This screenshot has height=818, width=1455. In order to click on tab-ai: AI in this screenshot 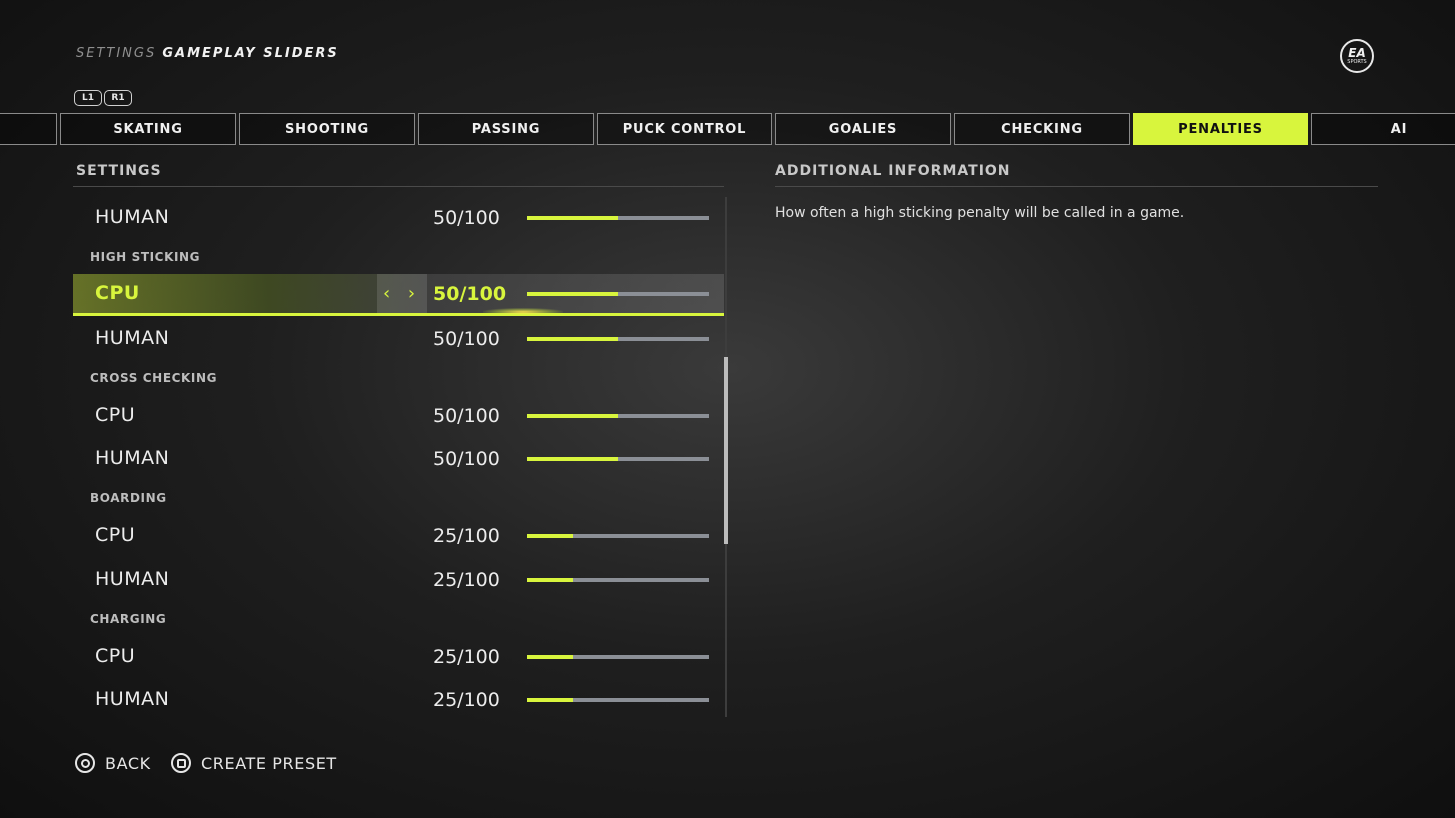, I will do `click(1383, 129)`.